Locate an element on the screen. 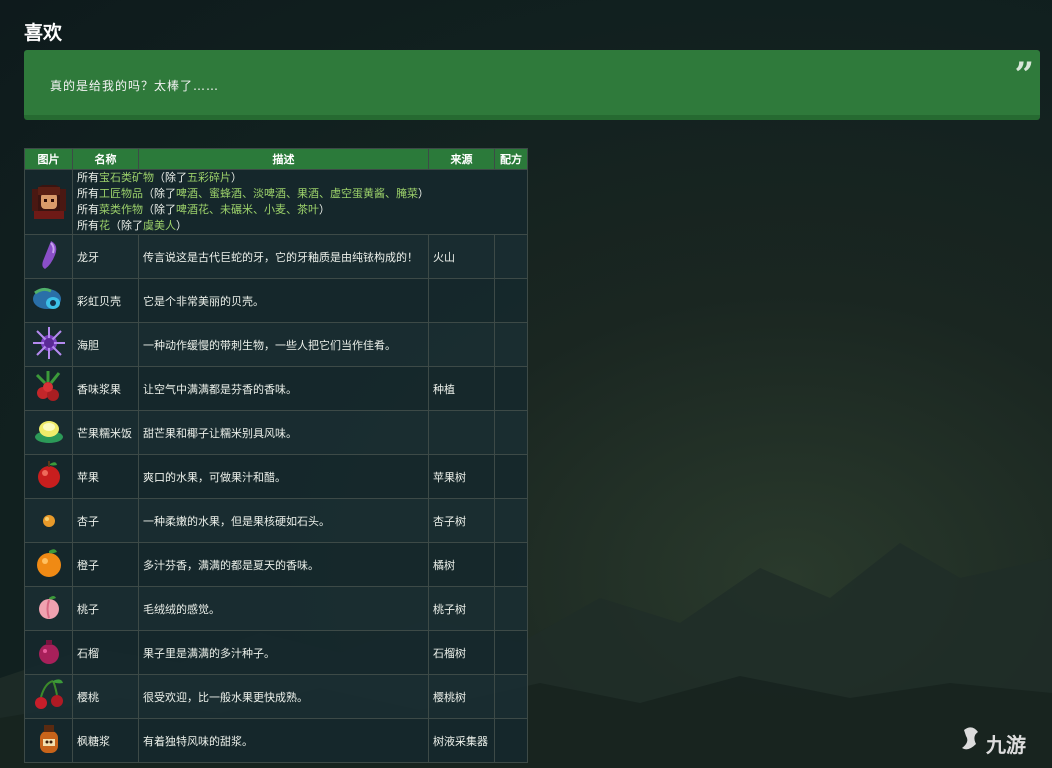 This screenshot has width=1052, height=768. prismatic-shard-link: 五彩碎片 is located at coordinates (209, 177).